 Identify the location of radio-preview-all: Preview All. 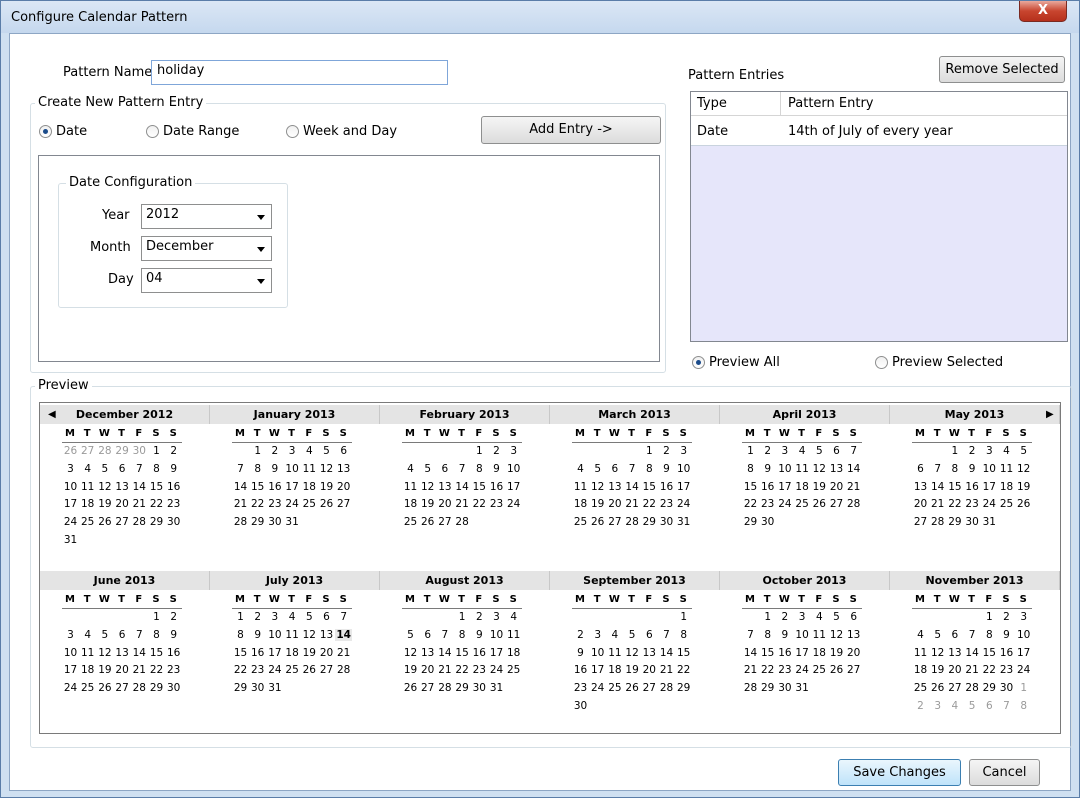
(736, 362).